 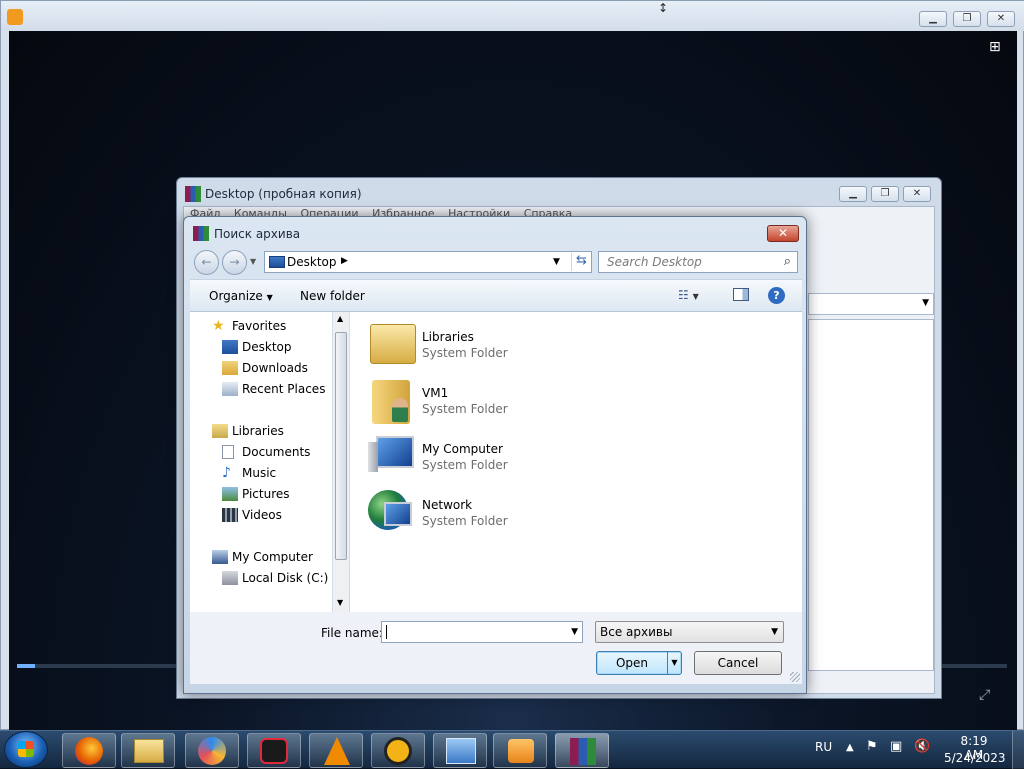 I want to click on address-bar: Desktop ▶ ▼ ⇆, so click(x=428, y=262).